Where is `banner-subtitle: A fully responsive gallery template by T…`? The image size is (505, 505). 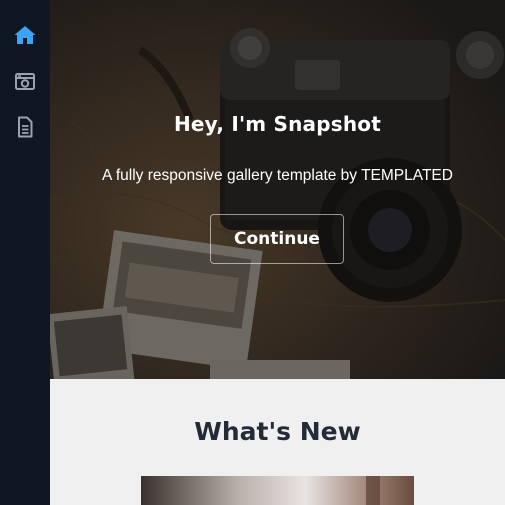 banner-subtitle: A fully responsive gallery template by T… is located at coordinates (277, 175).